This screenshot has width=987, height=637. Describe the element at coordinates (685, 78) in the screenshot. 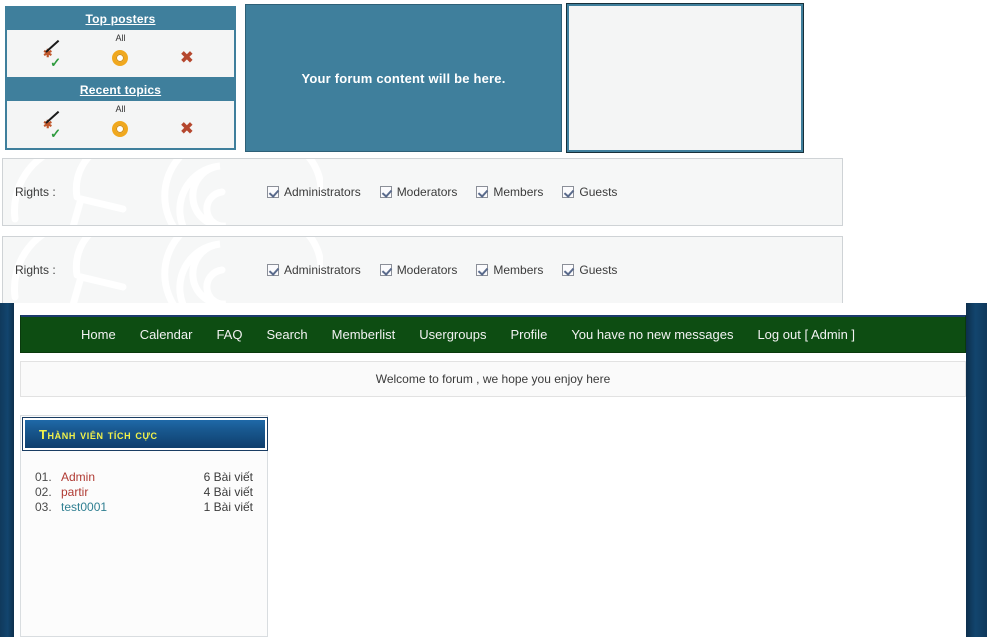

I see `empty-side-panel` at that location.